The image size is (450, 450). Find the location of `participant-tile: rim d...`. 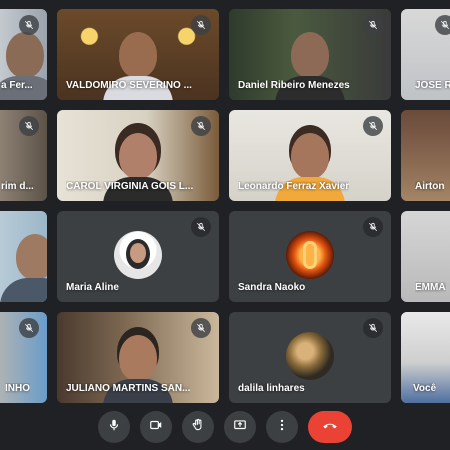

participant-tile: rim d... is located at coordinates (23, 155).